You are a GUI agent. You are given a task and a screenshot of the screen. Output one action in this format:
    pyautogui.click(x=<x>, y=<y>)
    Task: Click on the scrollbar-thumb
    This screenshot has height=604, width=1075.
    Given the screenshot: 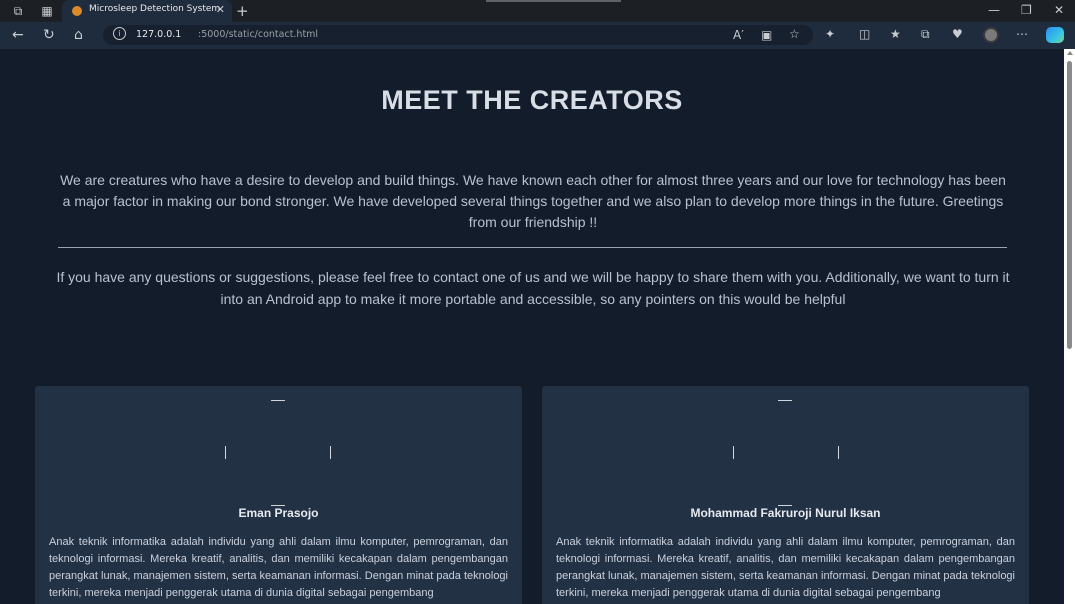 What is the action you would take?
    pyautogui.click(x=1069, y=205)
    